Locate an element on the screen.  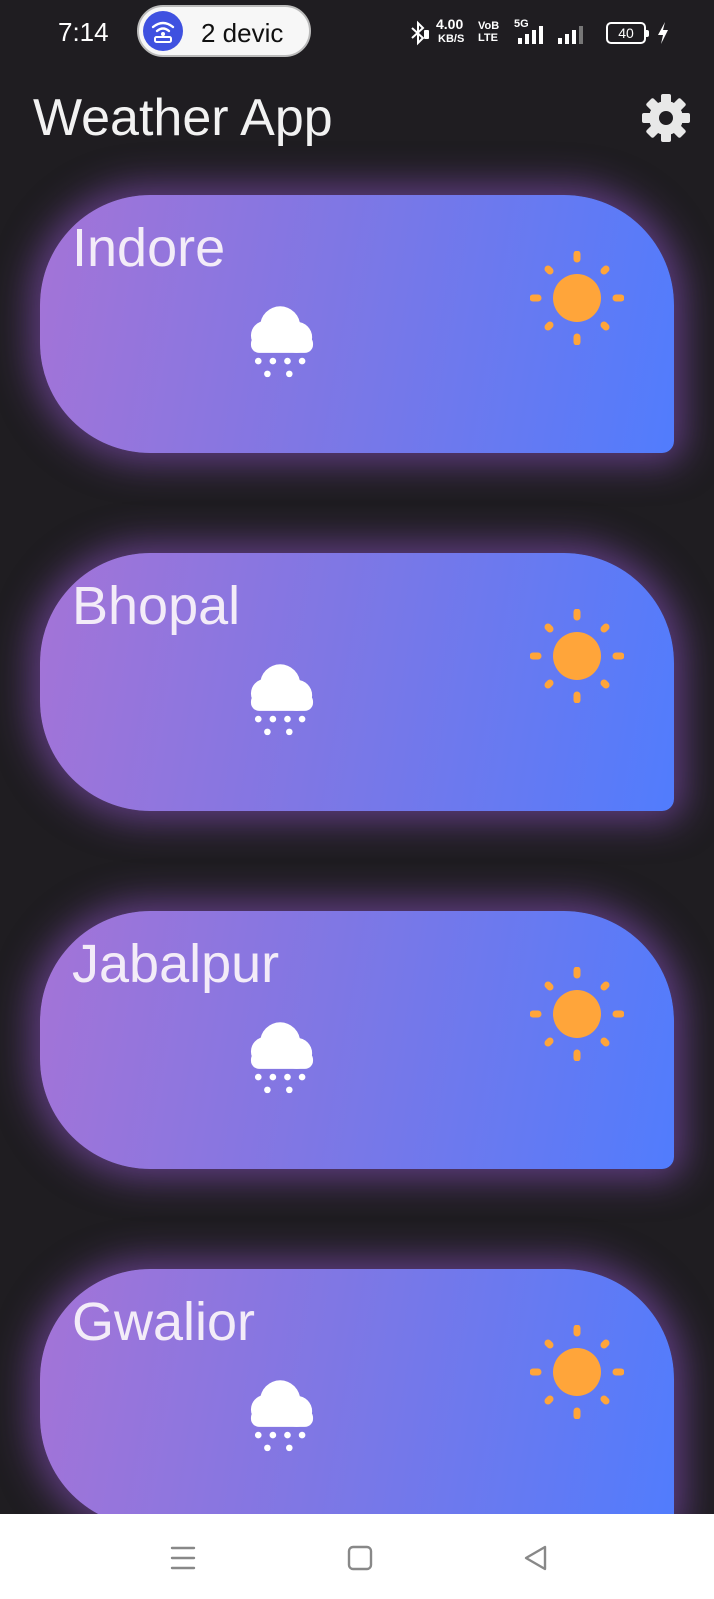
status-bar: 7:14 2 devic 4.00 KB/S VoB LTE 5G 40 is located at coordinates (357, 32).